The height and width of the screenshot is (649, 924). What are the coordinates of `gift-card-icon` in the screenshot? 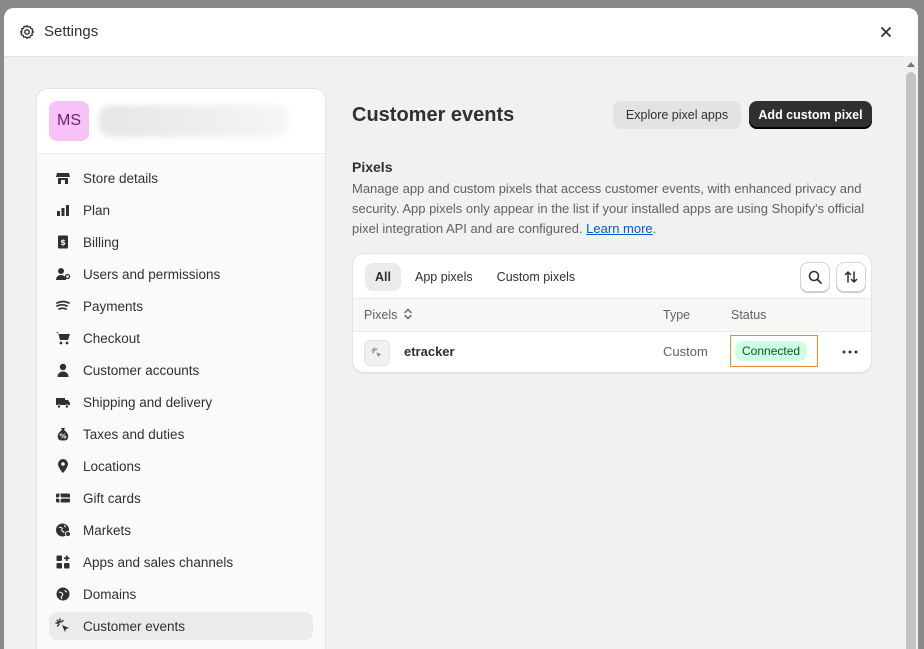 It's located at (63, 498).